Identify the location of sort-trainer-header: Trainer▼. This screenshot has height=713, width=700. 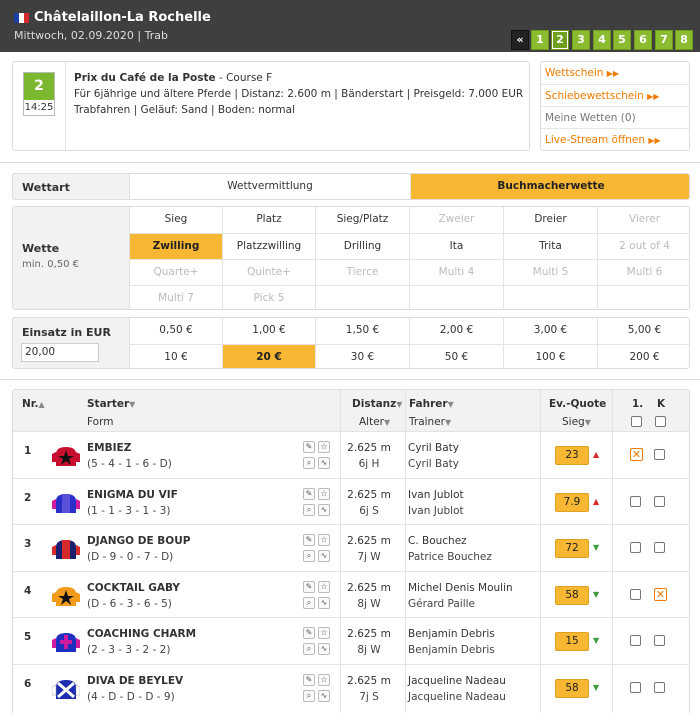
(430, 422).